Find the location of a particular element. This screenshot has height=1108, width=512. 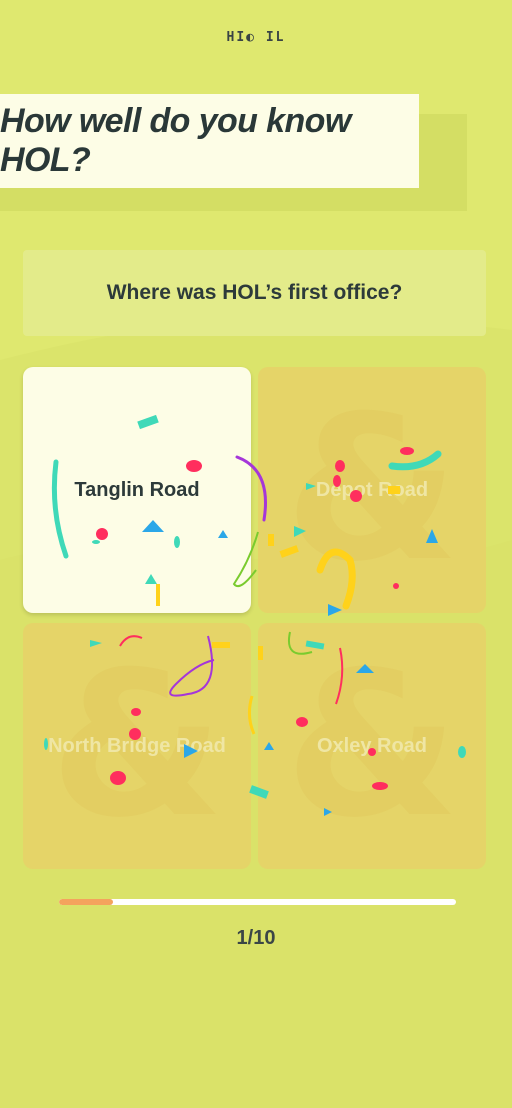

answer-label: Oxley Road is located at coordinates (372, 745).